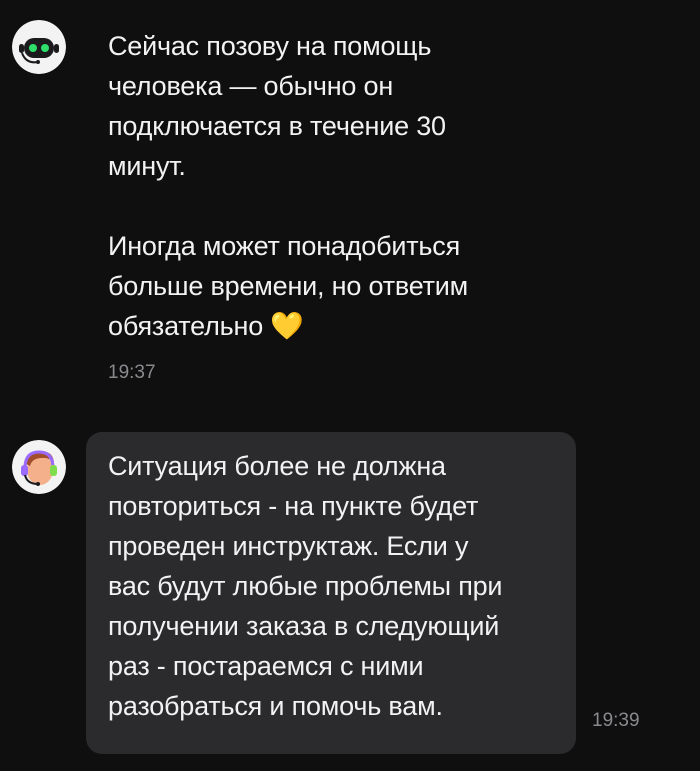 This screenshot has height=771, width=700. I want to click on robot-support-icon, so click(39, 47).